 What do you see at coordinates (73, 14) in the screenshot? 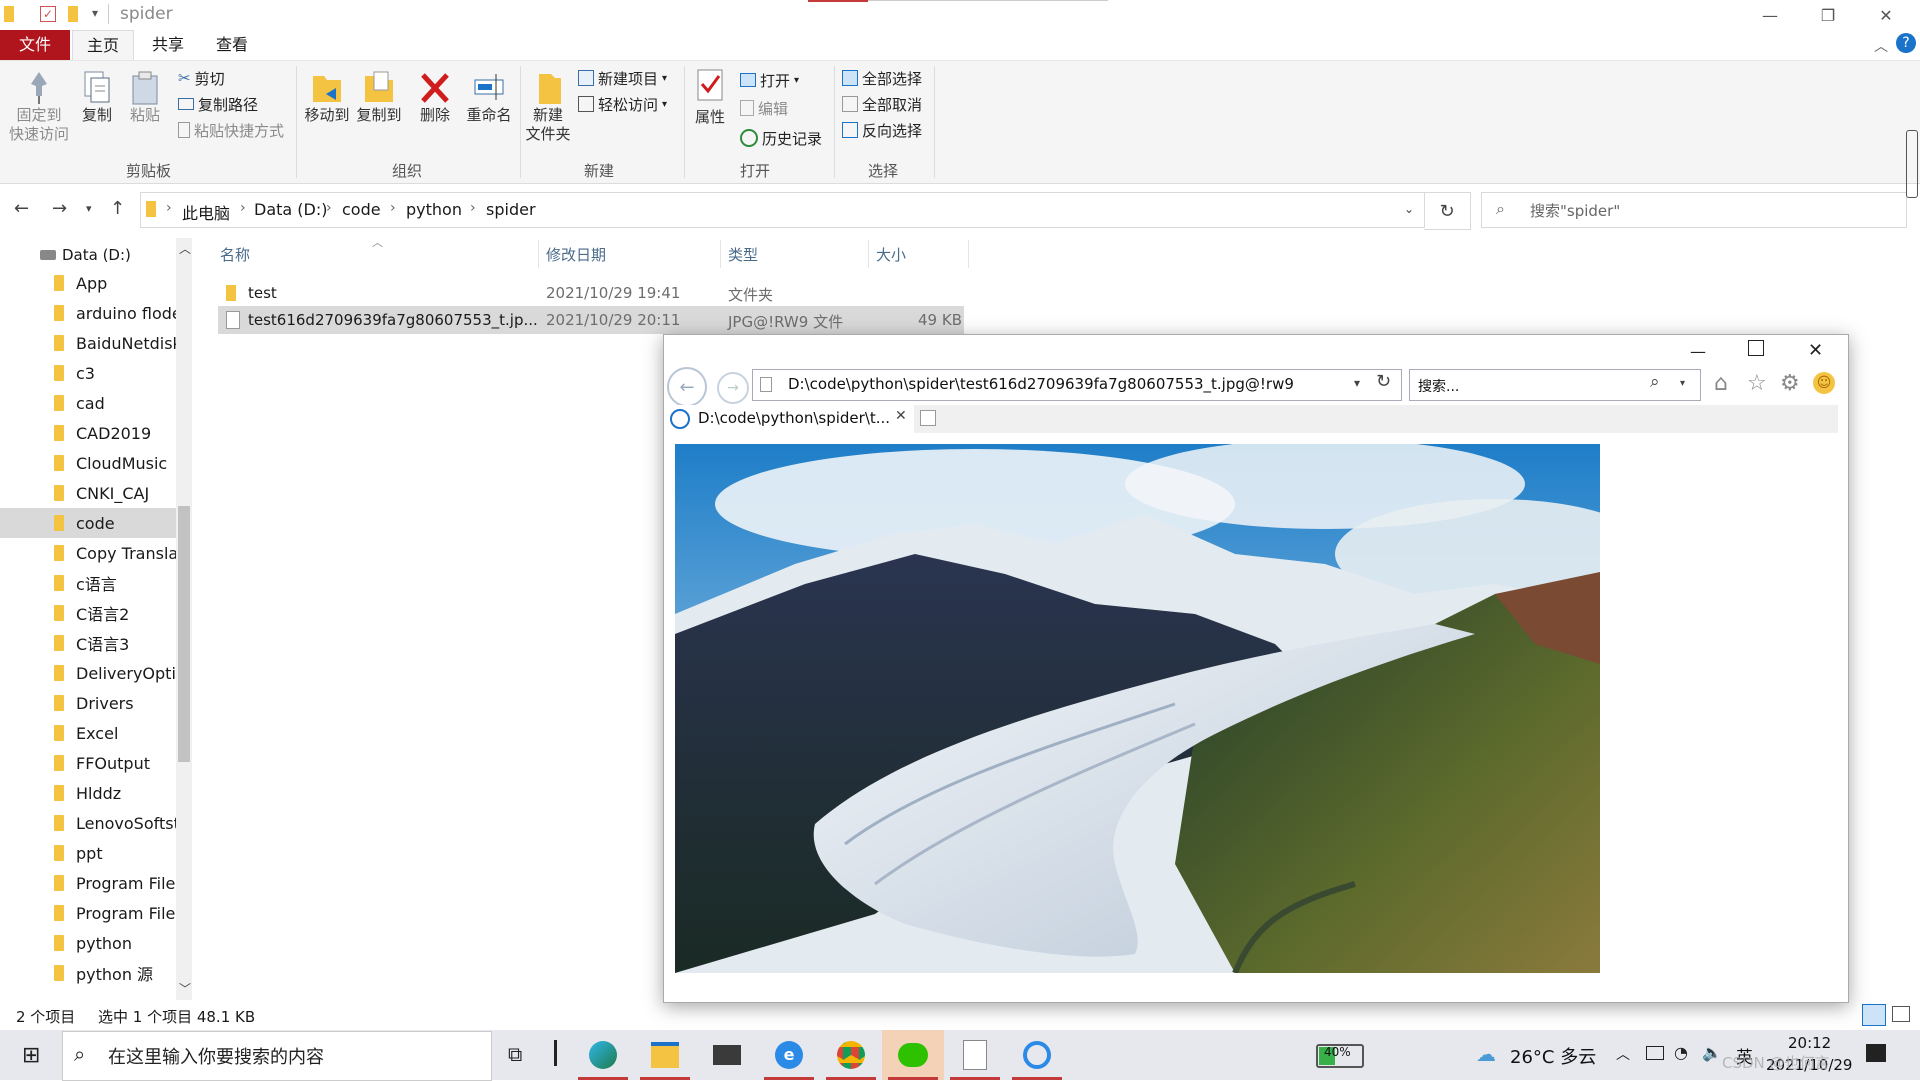
I see `new-folder-qa-icon` at bounding box center [73, 14].